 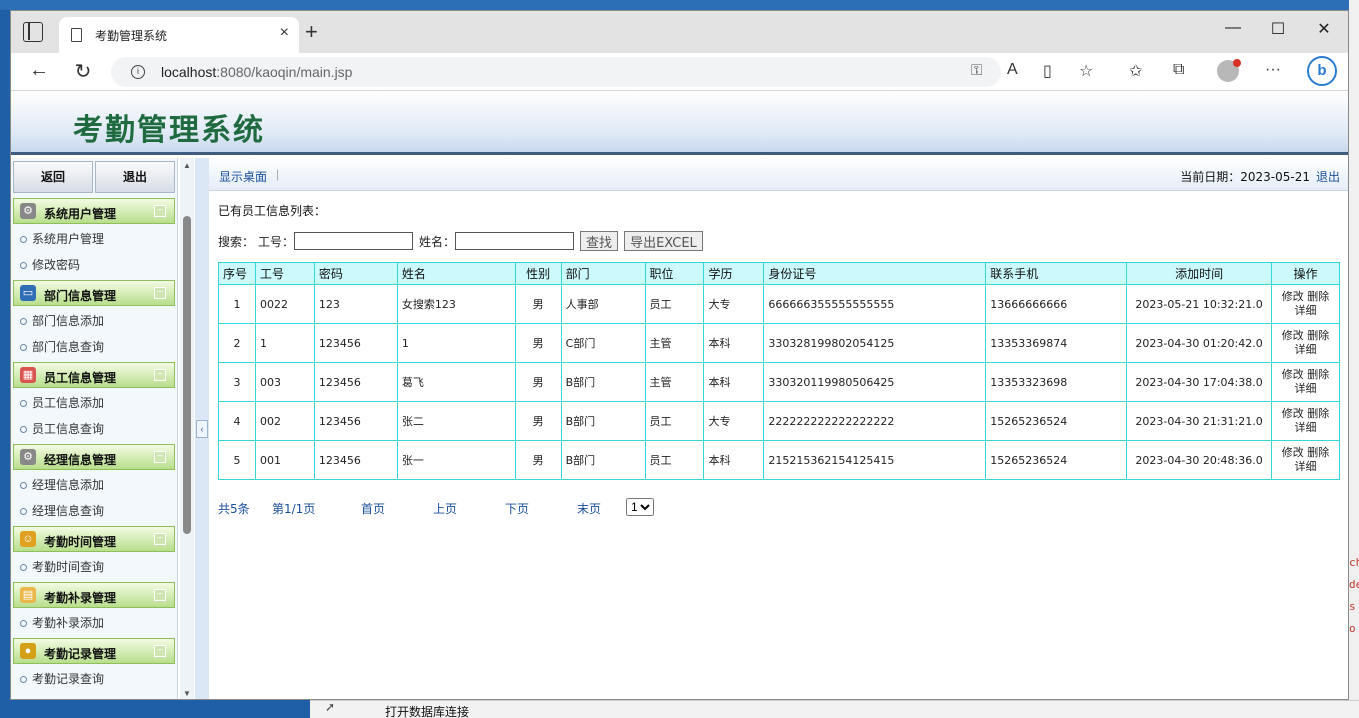 I want to click on menu-item-employee-query: 员工信息查询, so click(x=94, y=429).